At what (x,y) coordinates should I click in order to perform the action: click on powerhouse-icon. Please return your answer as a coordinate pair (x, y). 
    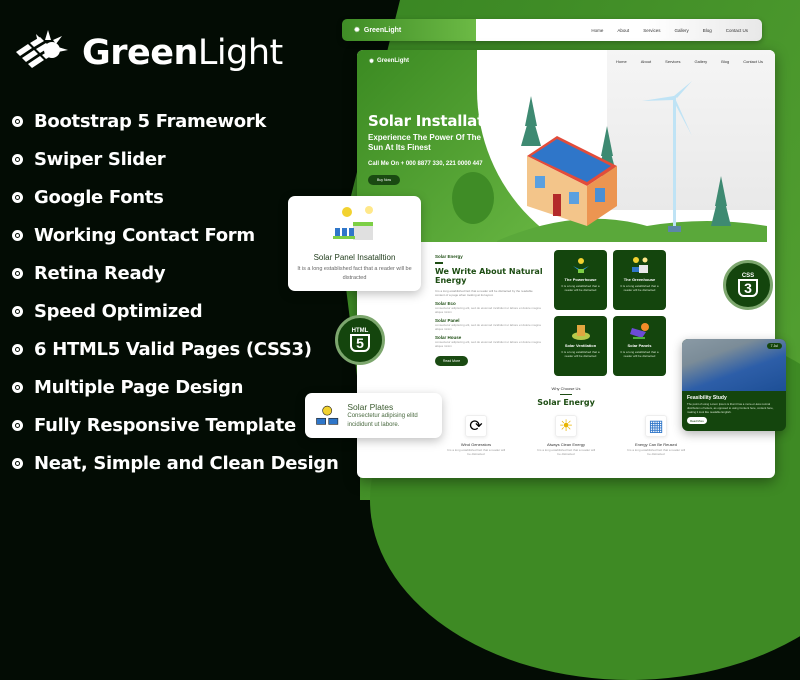
    Looking at the image, I should click on (580, 265).